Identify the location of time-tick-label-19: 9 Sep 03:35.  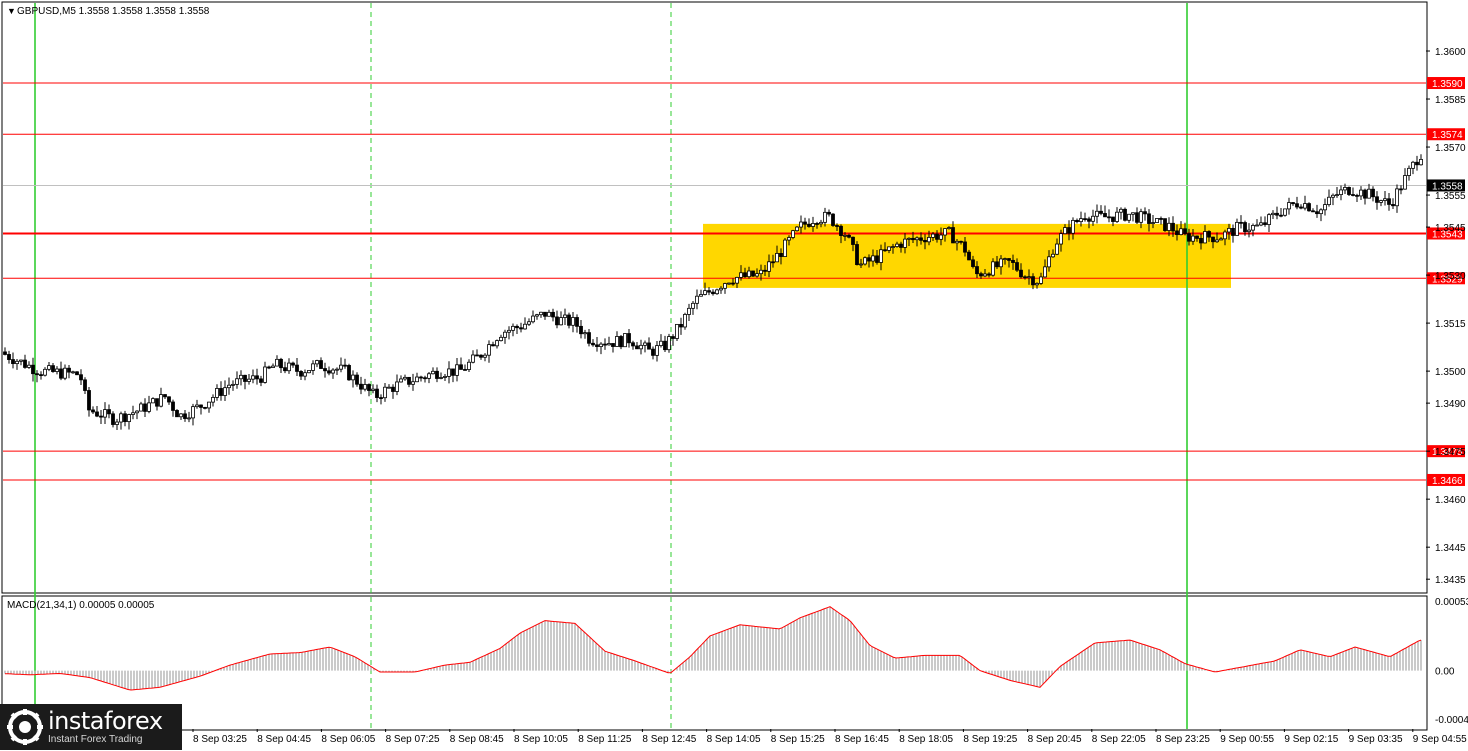
(1376, 739).